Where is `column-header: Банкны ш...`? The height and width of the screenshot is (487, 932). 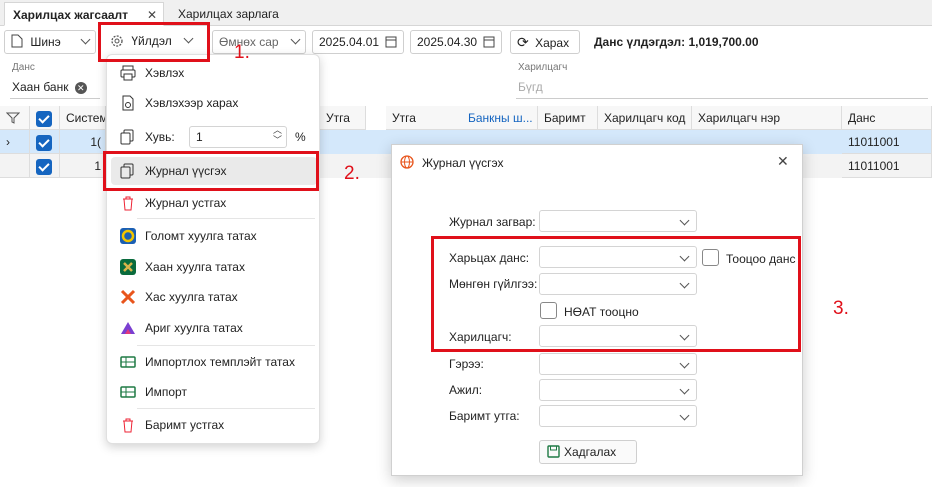 column-header: Банкны ш... is located at coordinates (500, 118).